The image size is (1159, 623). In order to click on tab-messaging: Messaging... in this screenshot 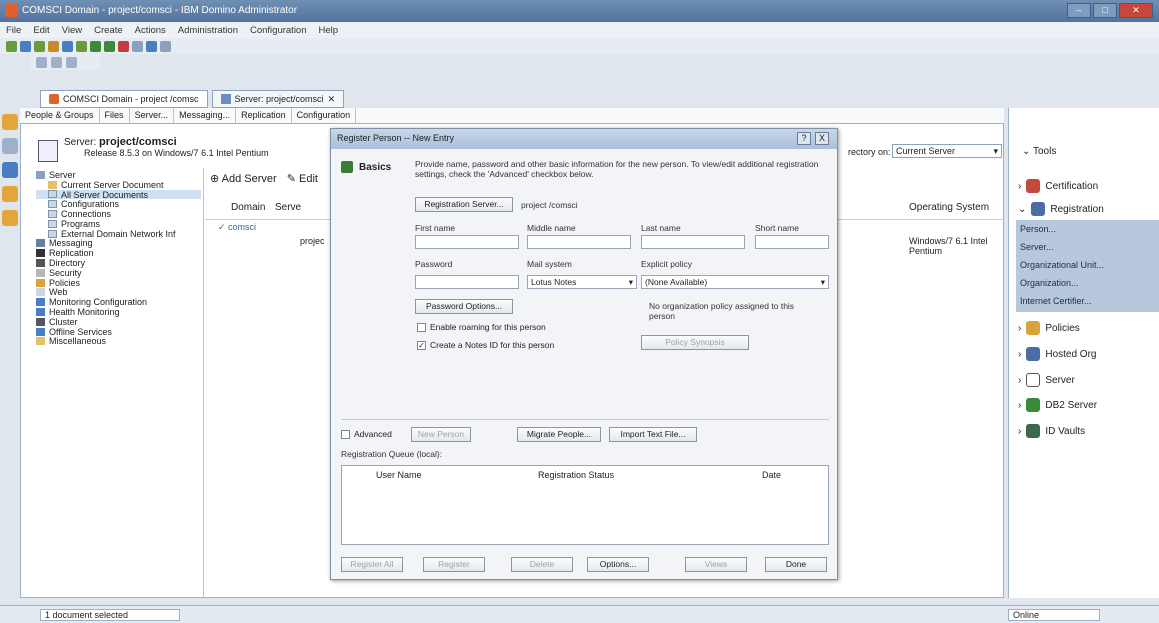, I will do `click(205, 115)`.